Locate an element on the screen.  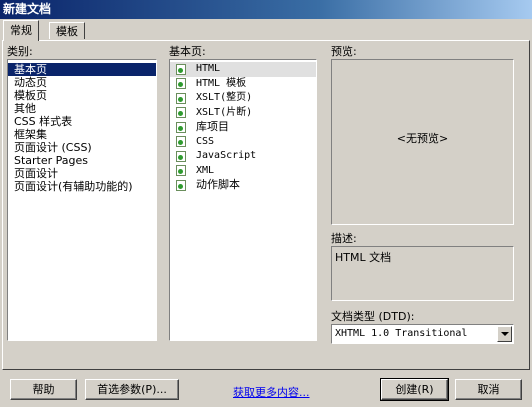
page-type-label: JavaScript is located at coordinates (226, 155).